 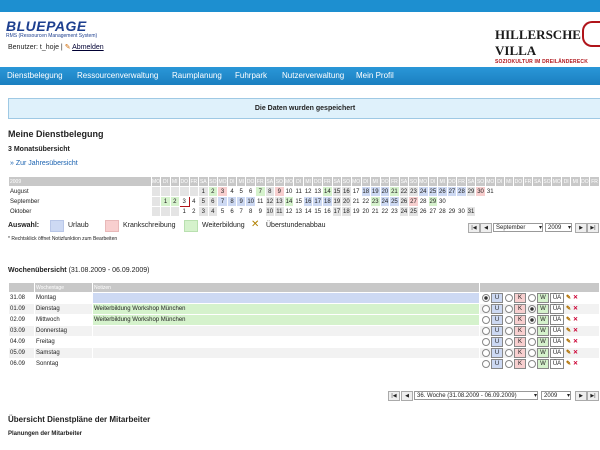 What do you see at coordinates (191, 226) in the screenshot?
I see `legend-swatch-weiter` at bounding box center [191, 226].